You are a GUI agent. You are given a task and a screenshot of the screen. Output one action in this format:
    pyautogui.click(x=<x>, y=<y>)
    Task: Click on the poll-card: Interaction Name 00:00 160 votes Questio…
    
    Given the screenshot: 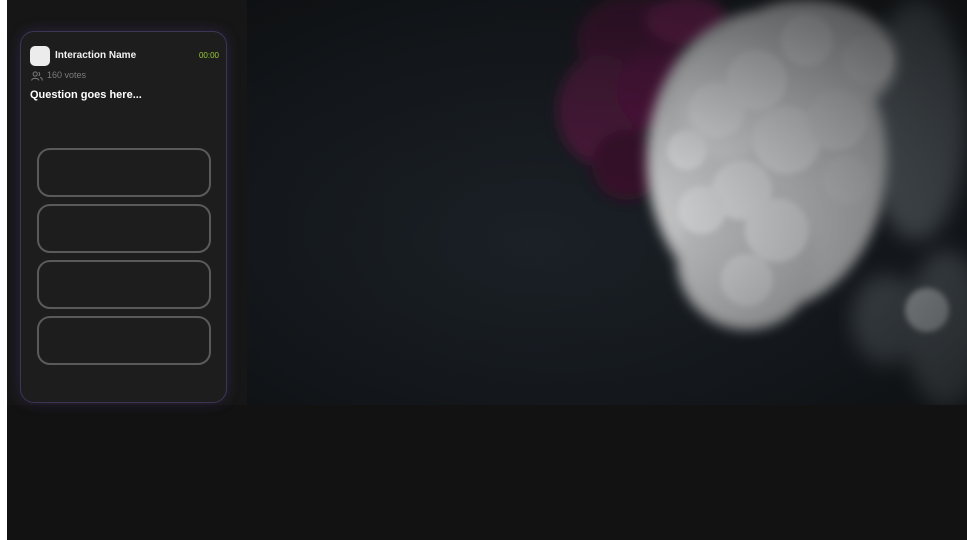 What is the action you would take?
    pyautogui.click(x=123, y=217)
    